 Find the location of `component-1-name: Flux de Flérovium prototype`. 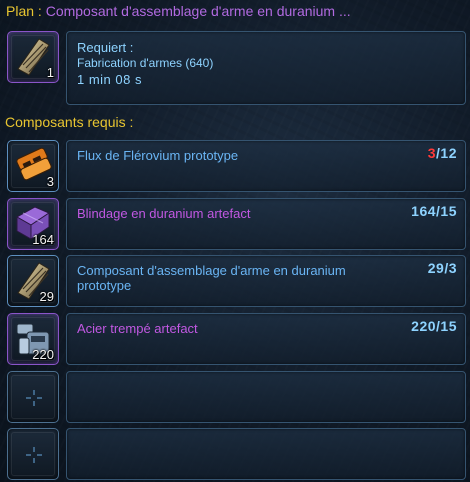

component-1-name: Flux de Flérovium prototype is located at coordinates (158, 155).